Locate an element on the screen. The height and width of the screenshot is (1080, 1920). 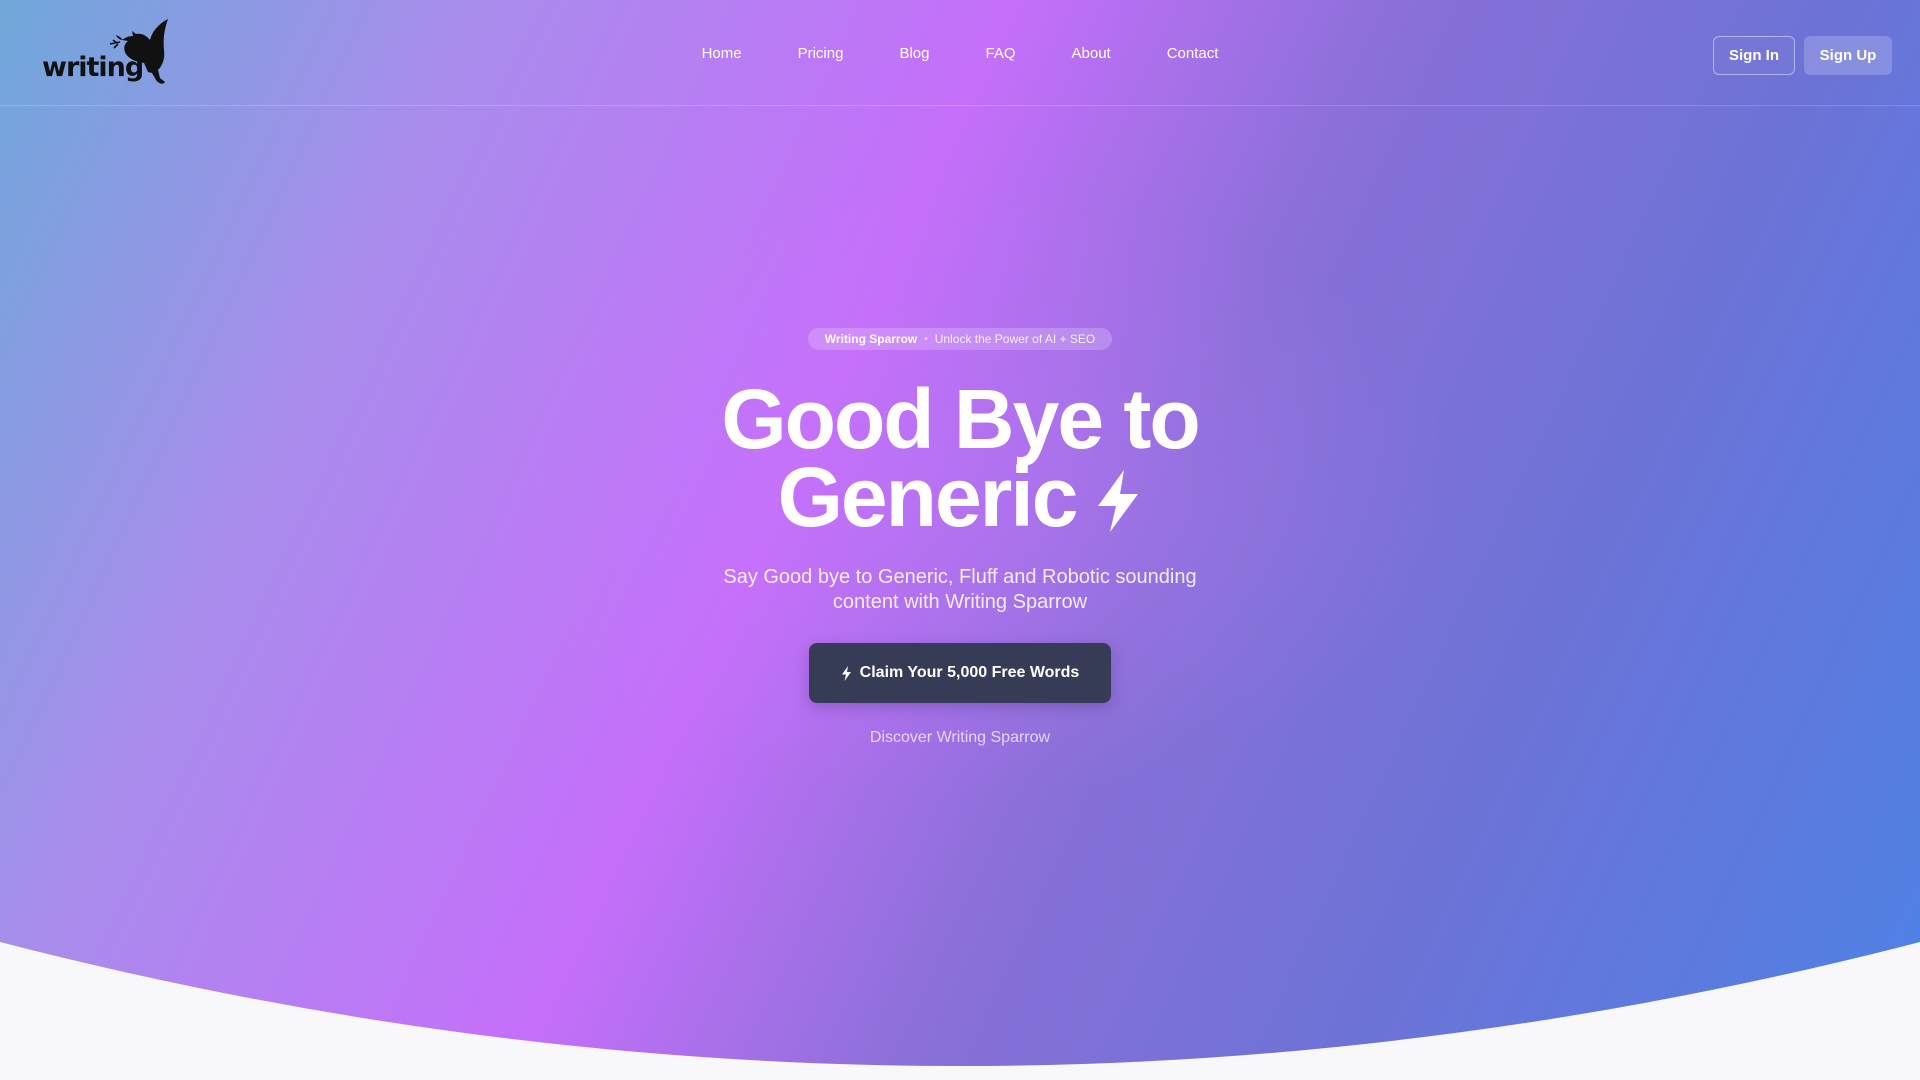
nav-about: About is located at coordinates (1091, 53).